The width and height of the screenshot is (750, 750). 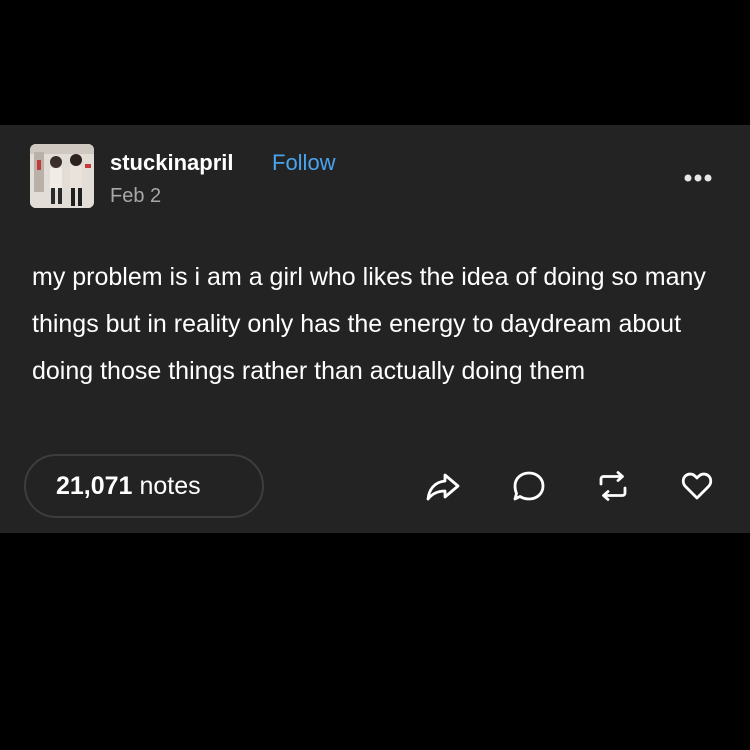 I want to click on username: stuckinapril, so click(x=171, y=163).